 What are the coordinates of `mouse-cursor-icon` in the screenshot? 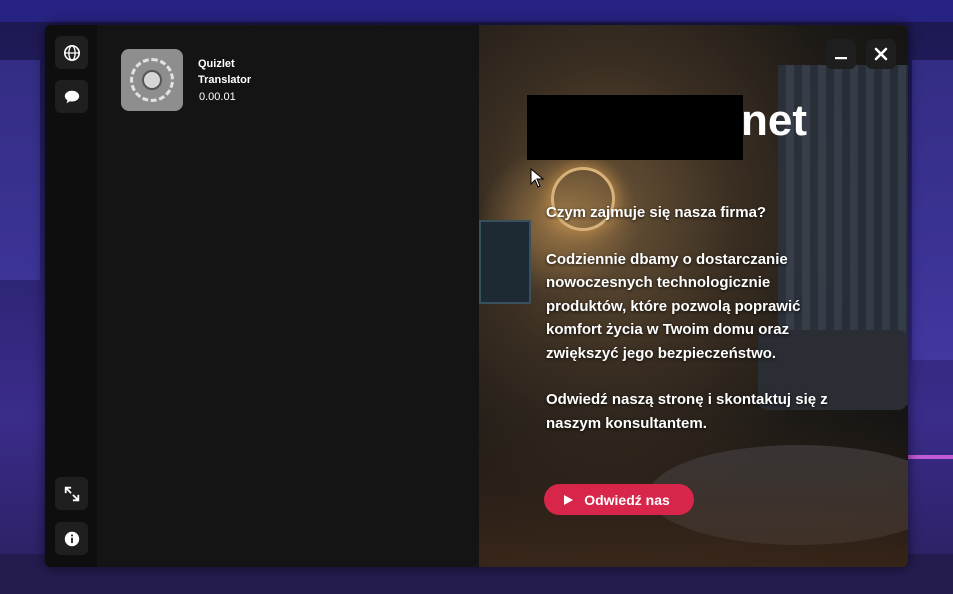 It's located at (537, 178).